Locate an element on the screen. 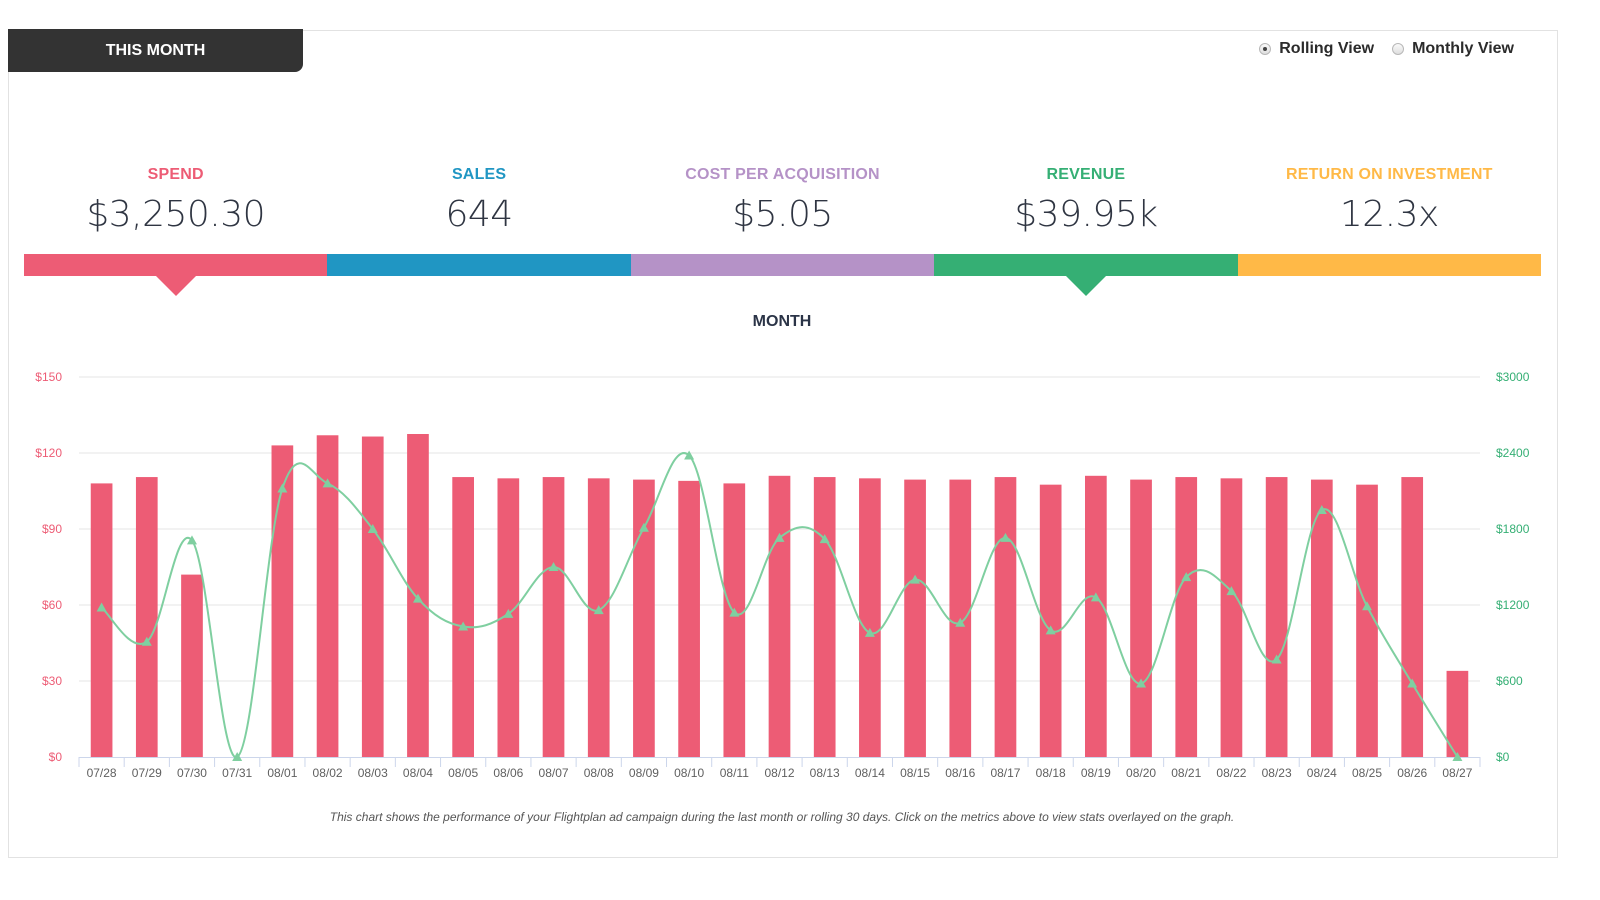  x-tick-label: 07/29 is located at coordinates (147, 773).